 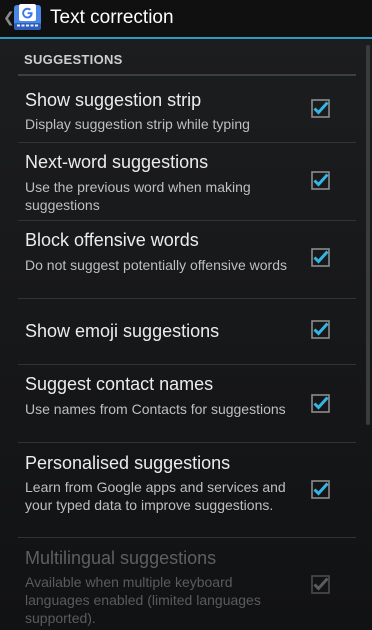 I want to click on checkbox-checked-disabled-icon, so click(x=320, y=584).